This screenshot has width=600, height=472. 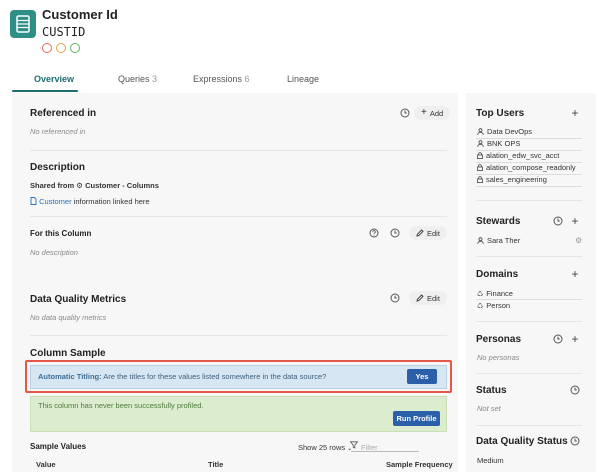 I want to click on pencil-icon, so click(x=420, y=298).